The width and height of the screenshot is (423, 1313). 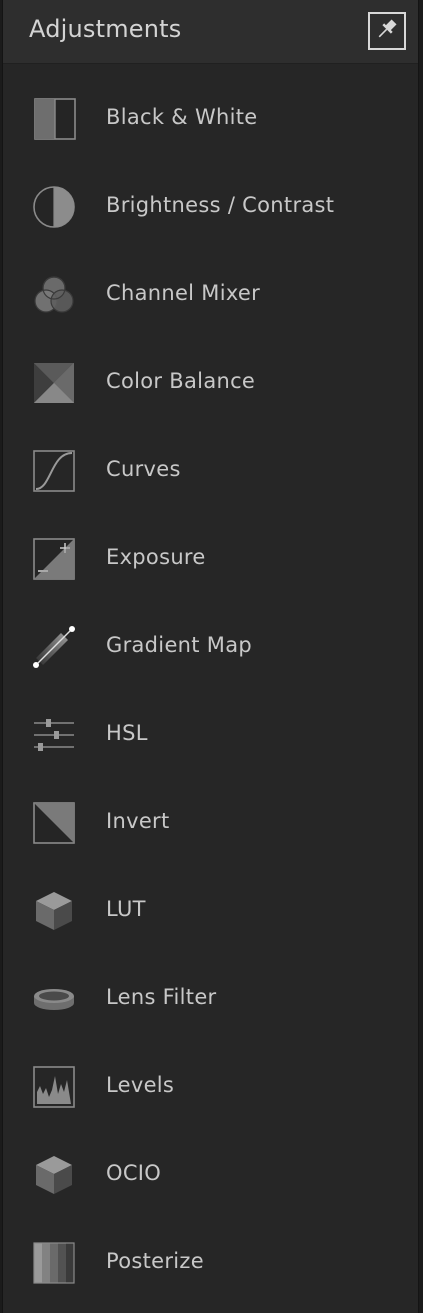 I want to click on exposure-icon, so click(x=54, y=559).